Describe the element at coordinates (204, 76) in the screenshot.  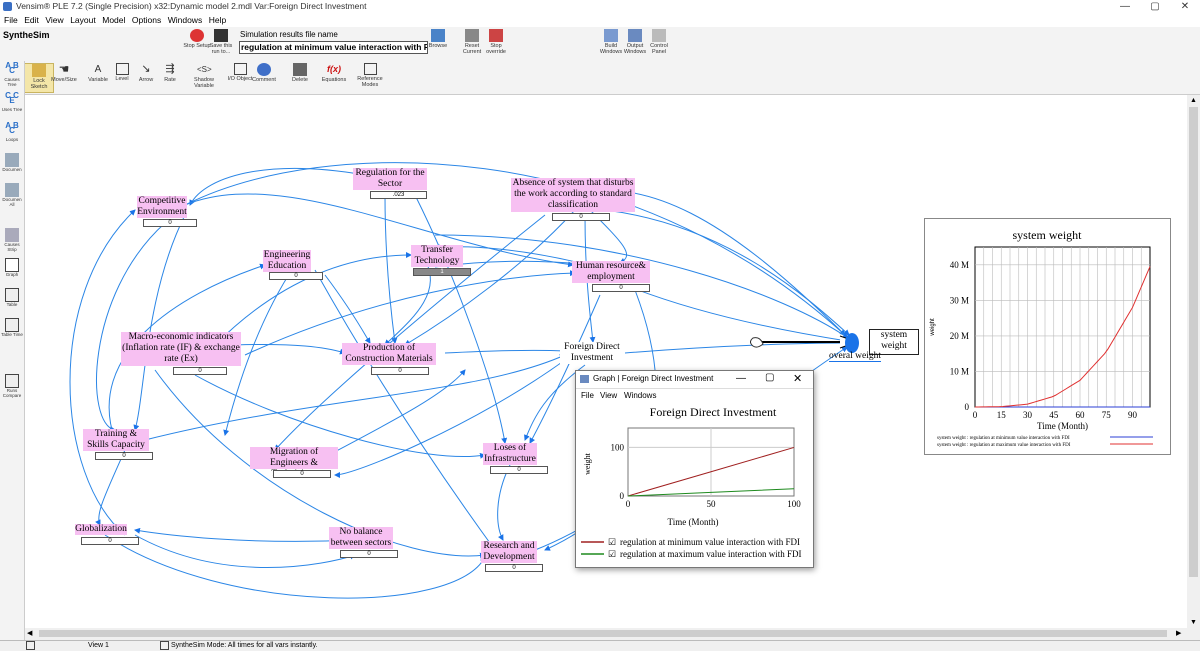
I see `shadow-variable-button: <S> Shadow Variable` at that location.